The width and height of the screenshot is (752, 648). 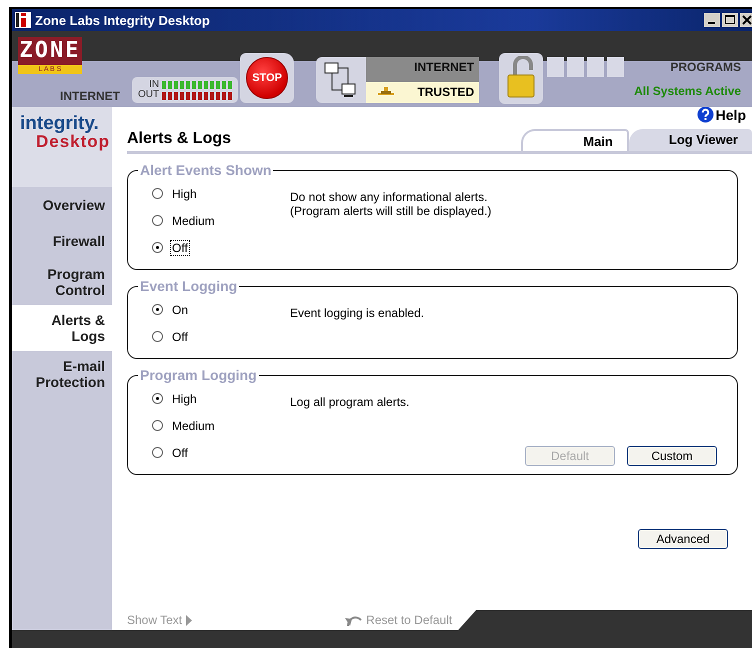 I want to click on group-title: Alert Events Shown, so click(x=205, y=170).